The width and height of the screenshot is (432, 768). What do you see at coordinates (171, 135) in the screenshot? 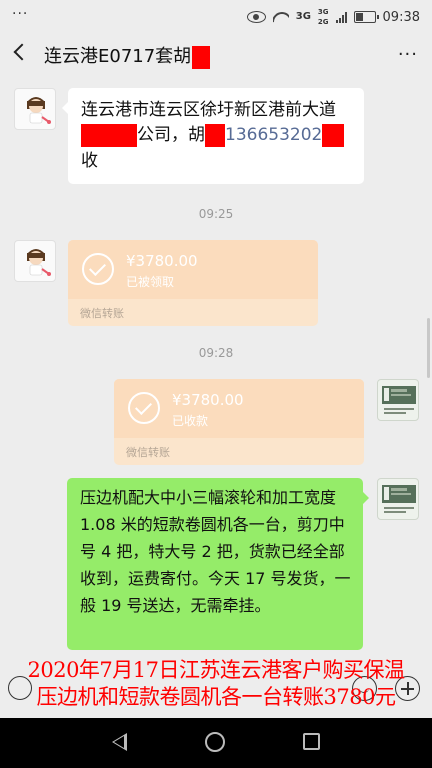
I see `company-suffix: 公司，胡` at bounding box center [171, 135].